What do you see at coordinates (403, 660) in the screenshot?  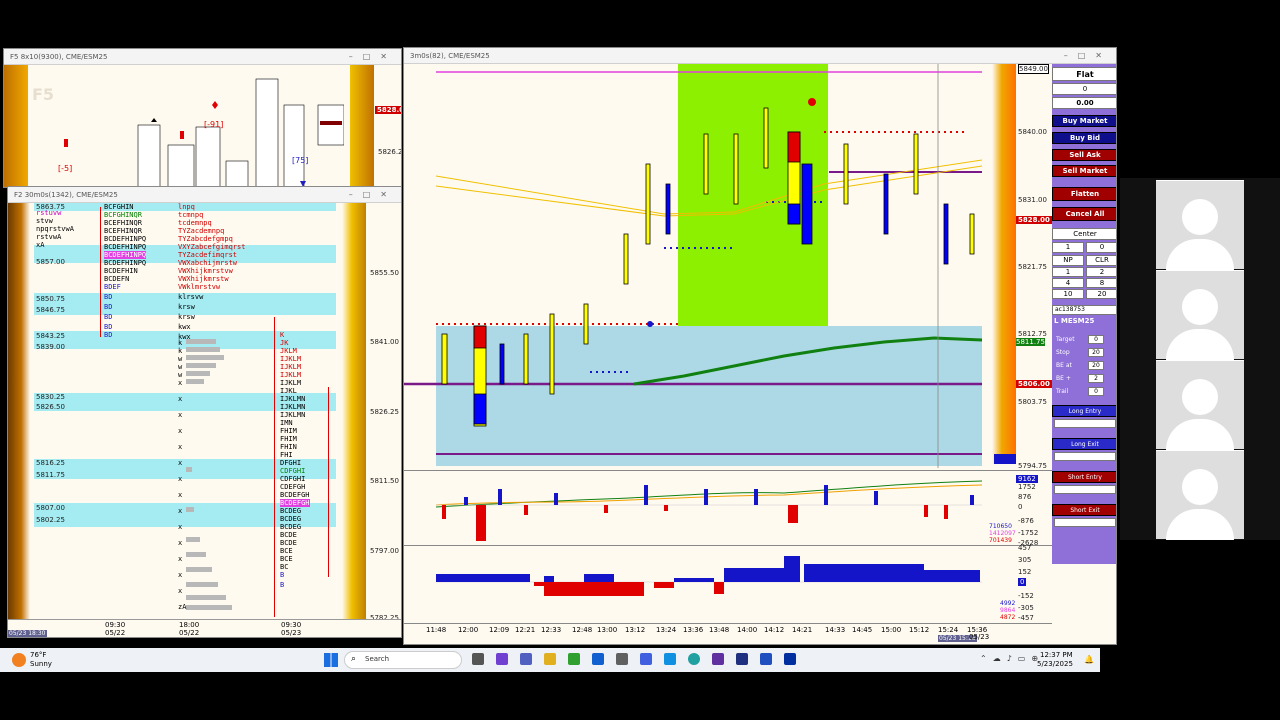 I see `taskbar-search: ⌕ Search` at bounding box center [403, 660].